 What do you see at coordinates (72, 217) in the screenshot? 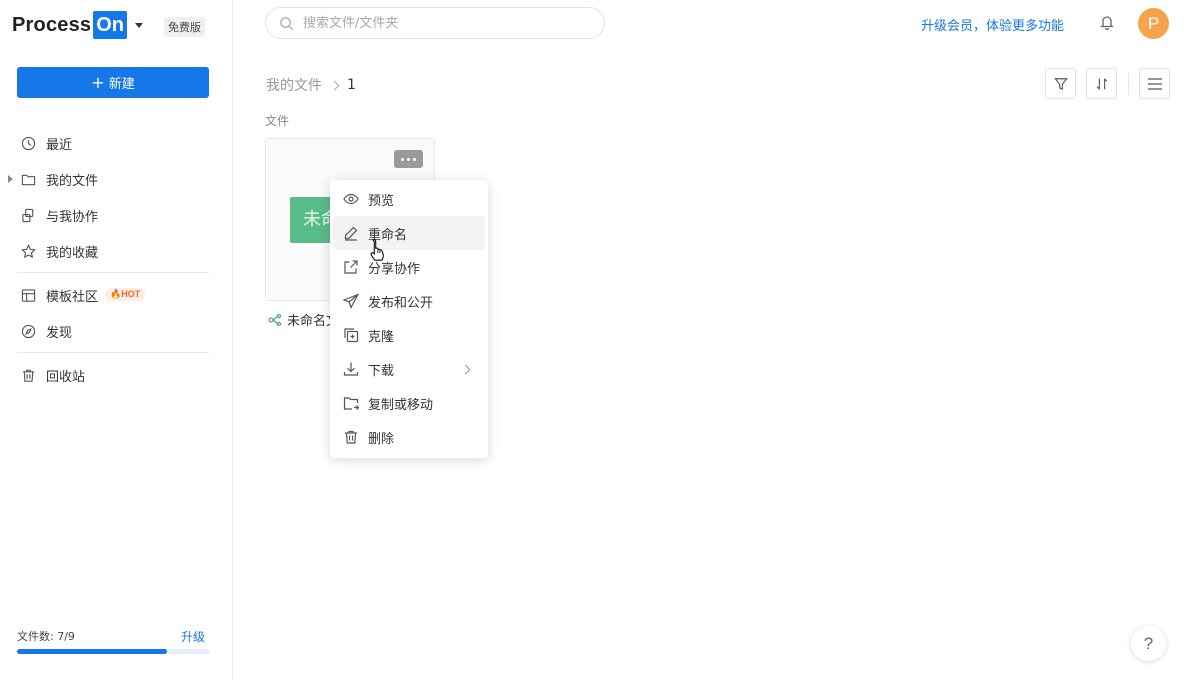
I see `sidebar-item-label: 与我协作` at bounding box center [72, 217].